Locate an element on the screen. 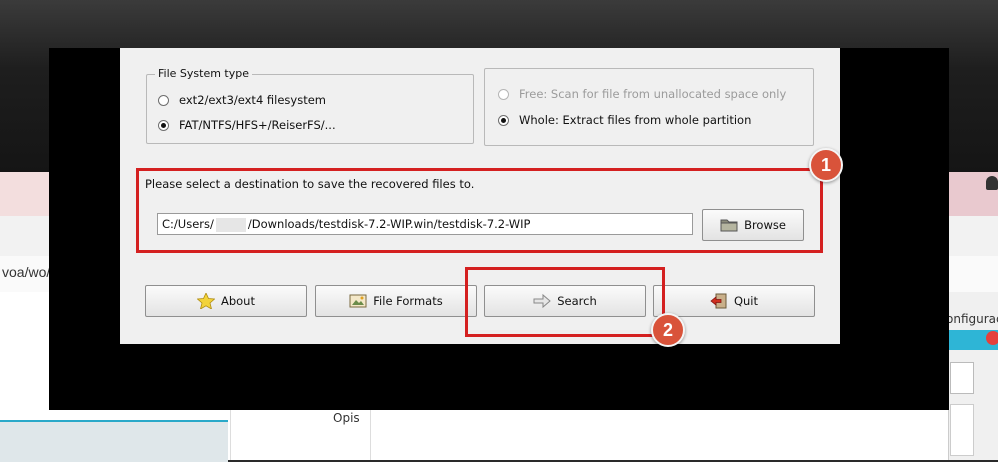 Image resolution: width=998 pixels, height=462 pixels. file-formats-button: File Formats is located at coordinates (396, 301).